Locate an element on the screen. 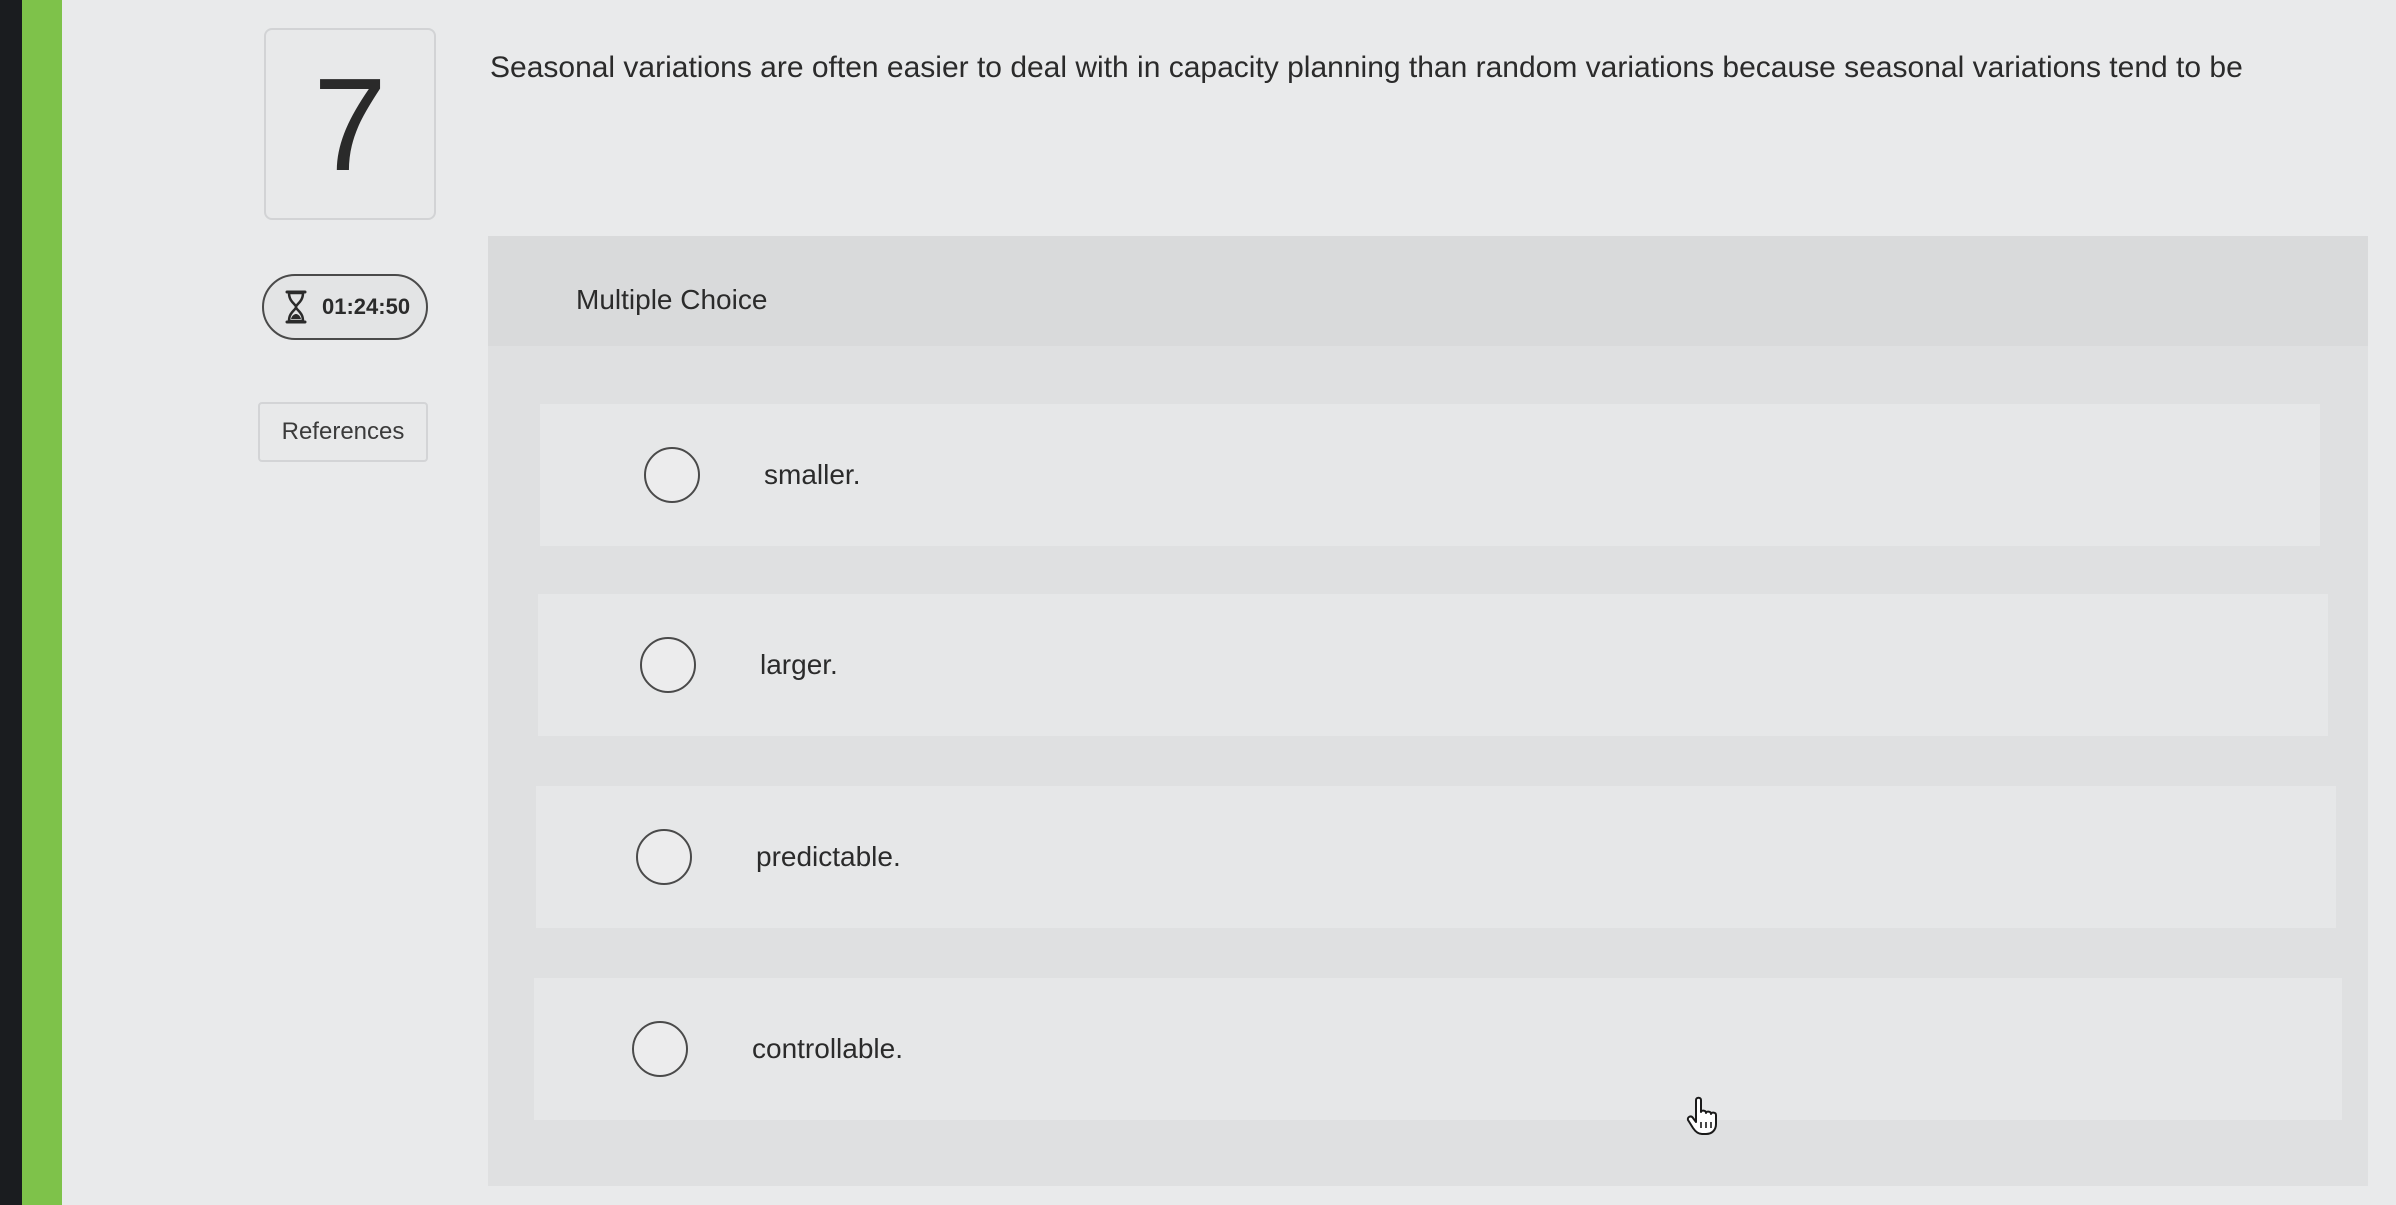  hourglass-icon is located at coordinates (296, 307).